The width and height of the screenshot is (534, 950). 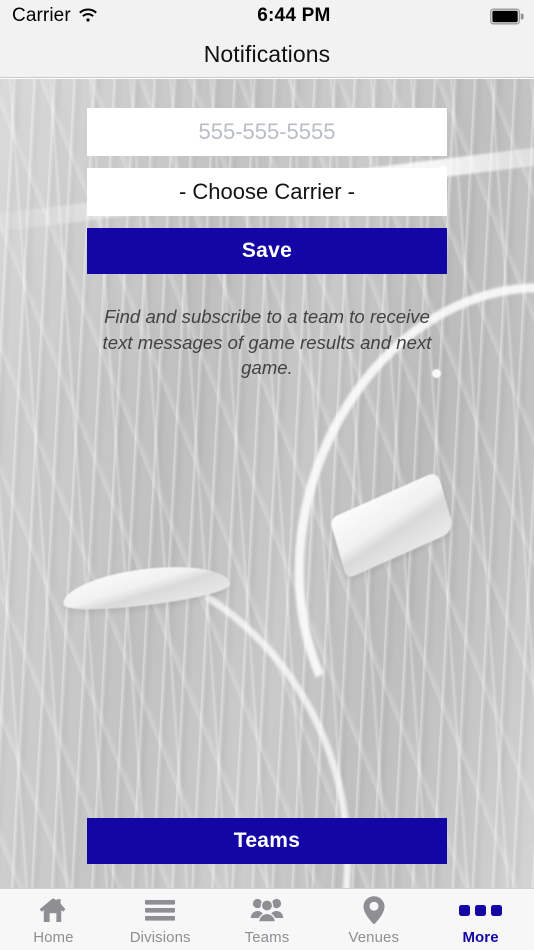 What do you see at coordinates (88, 16) in the screenshot?
I see `wifi-icon` at bounding box center [88, 16].